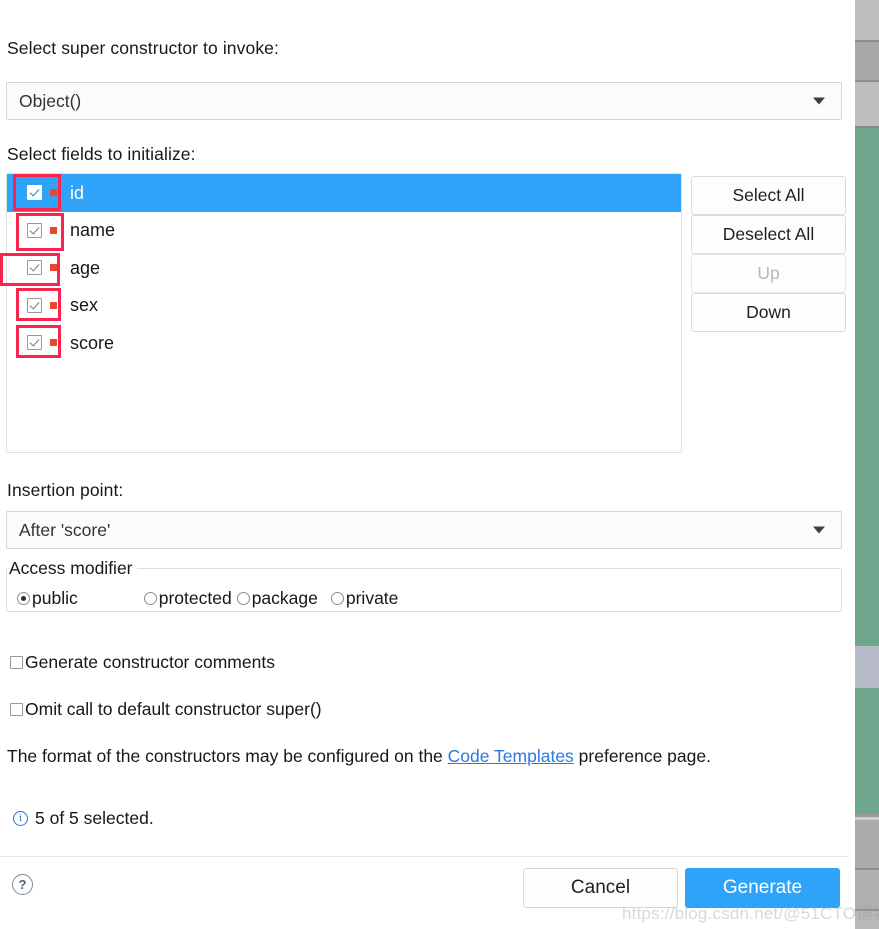 The width and height of the screenshot is (879, 929). Describe the element at coordinates (762, 888) in the screenshot. I see `generate-button: Generate` at that location.